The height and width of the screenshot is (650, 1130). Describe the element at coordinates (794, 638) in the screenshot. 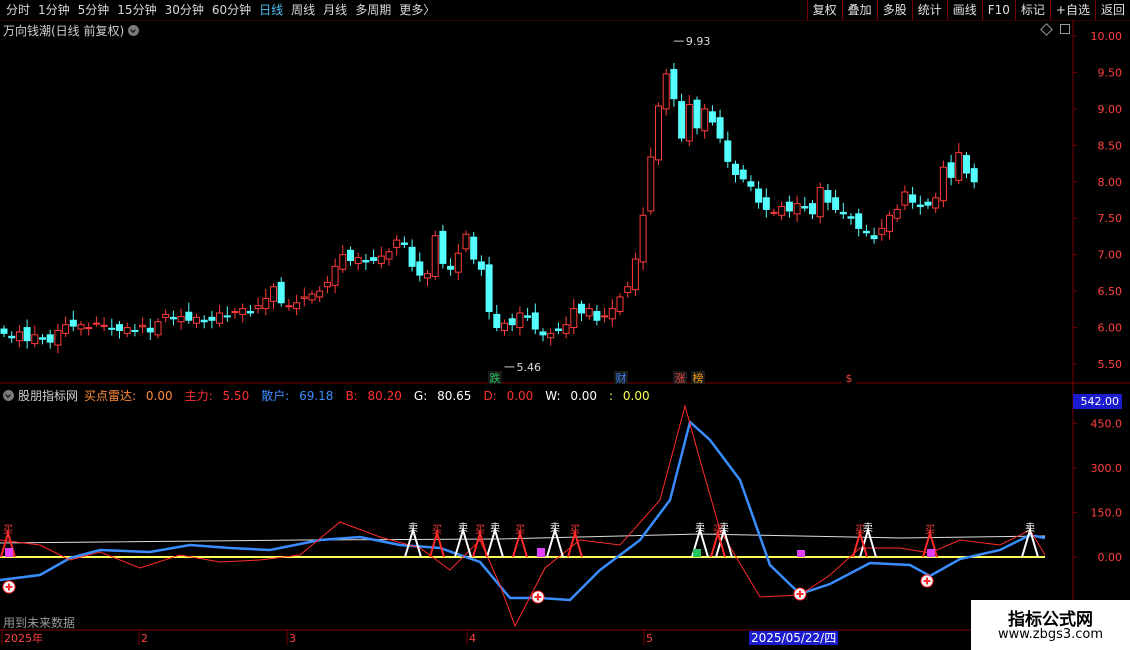

I see `selected-date: 2025/05/22/四` at that location.